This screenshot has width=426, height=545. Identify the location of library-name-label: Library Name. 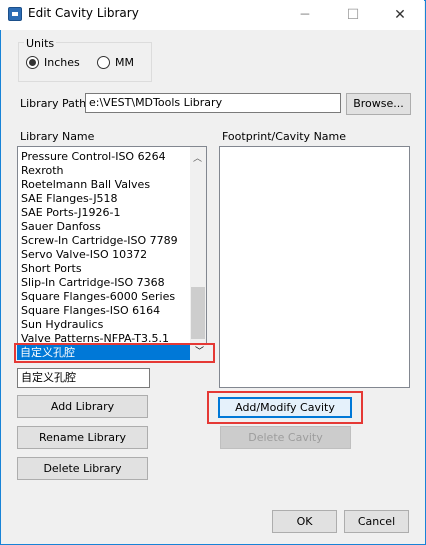
(57, 136).